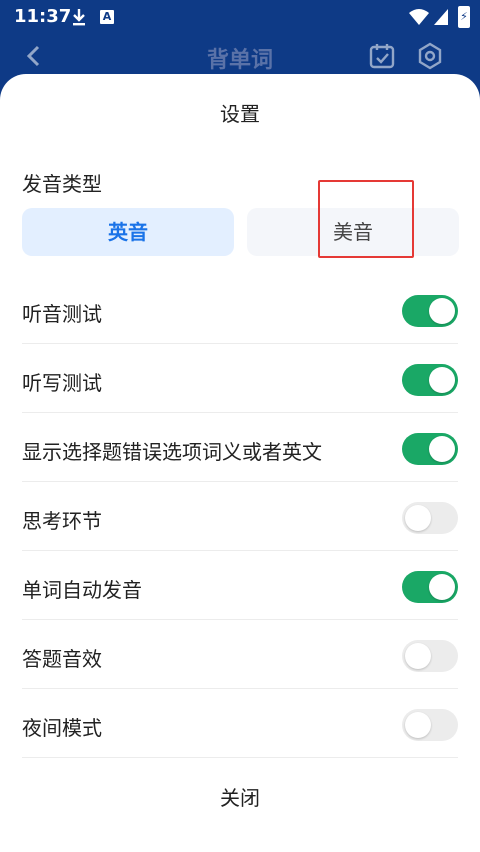 Image resolution: width=480 pixels, height=852 pixels. Describe the element at coordinates (172, 452) in the screenshot. I see `setting-label: 显示选择题错误选项词义或者英文` at that location.